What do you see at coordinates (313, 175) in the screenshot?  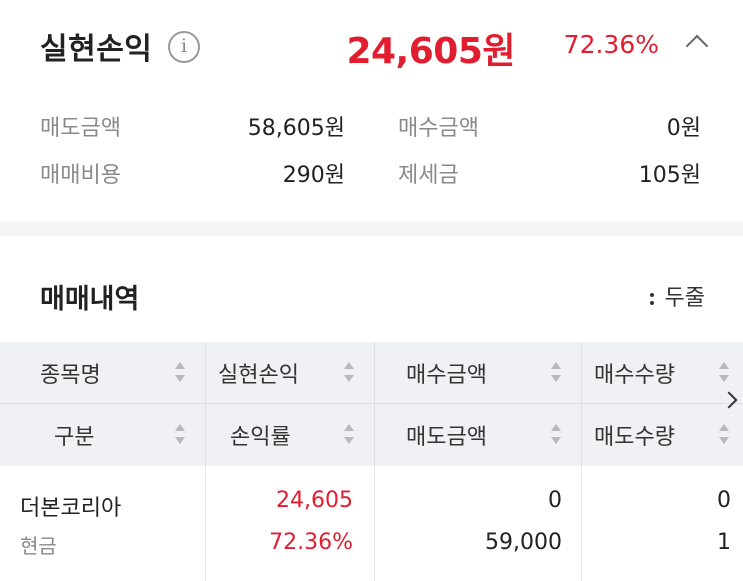 I see `fee-value: 290원` at bounding box center [313, 175].